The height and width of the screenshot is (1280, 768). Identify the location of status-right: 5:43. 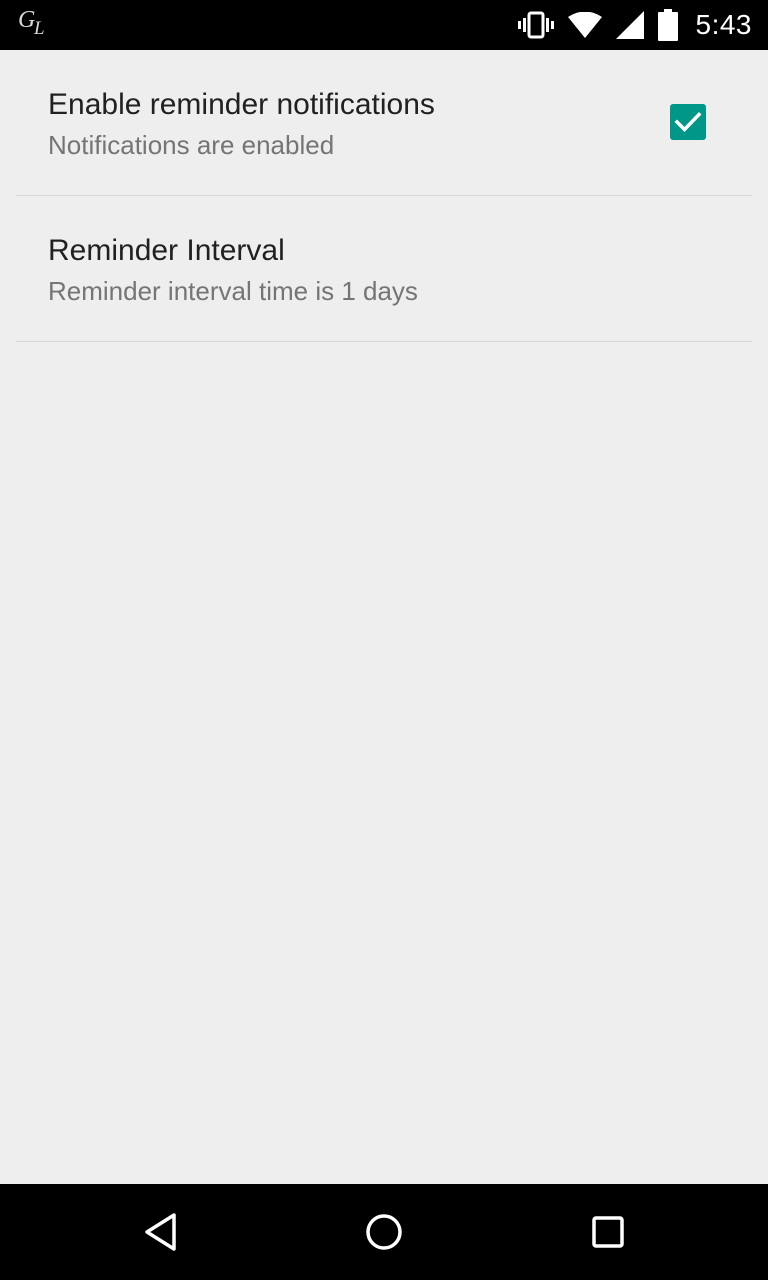
(635, 25).